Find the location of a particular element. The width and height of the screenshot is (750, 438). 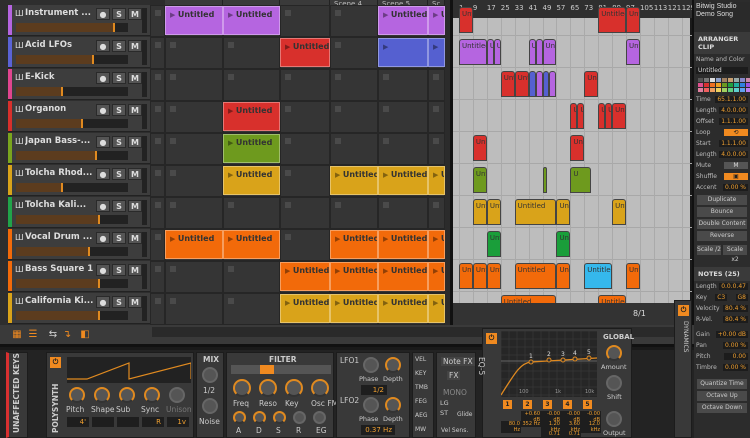

filter-type-selector is located at coordinates (281, 369).